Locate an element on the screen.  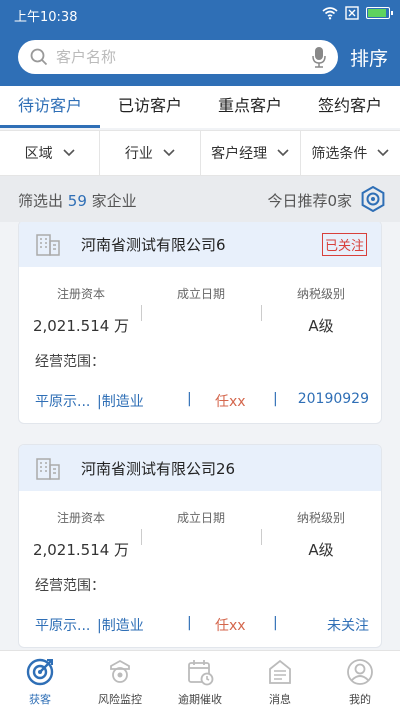
company-card-header: 河南省测试有限公司6 已关注 is located at coordinates (200, 244).